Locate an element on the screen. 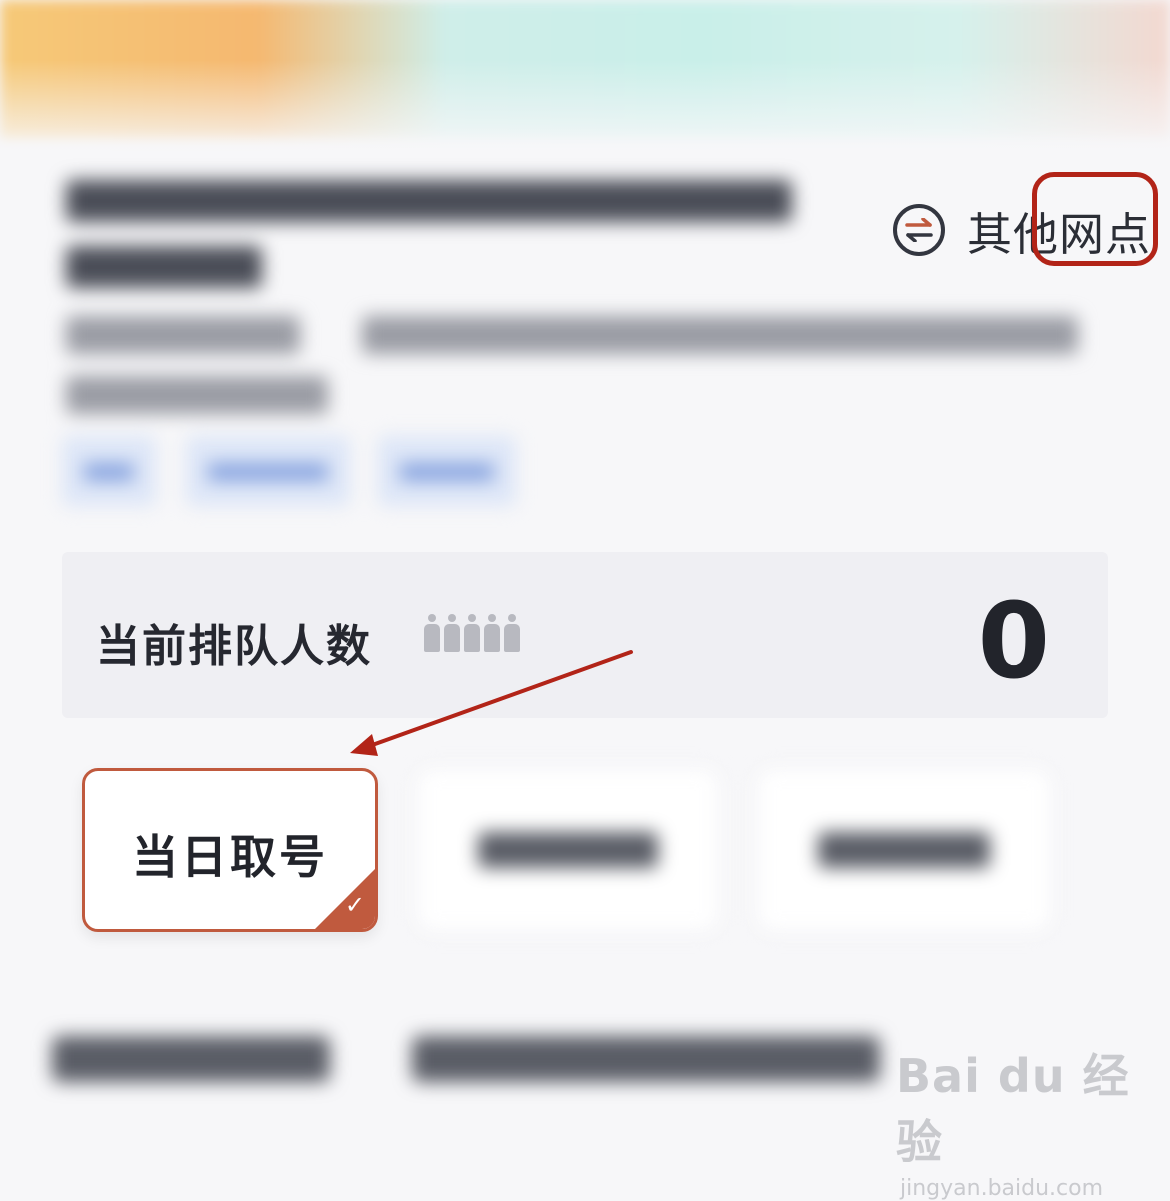 The image size is (1170, 1201). baidu-watermark: Bai du 经验 jingyan.baidu.com is located at coordinates (1033, 1120).